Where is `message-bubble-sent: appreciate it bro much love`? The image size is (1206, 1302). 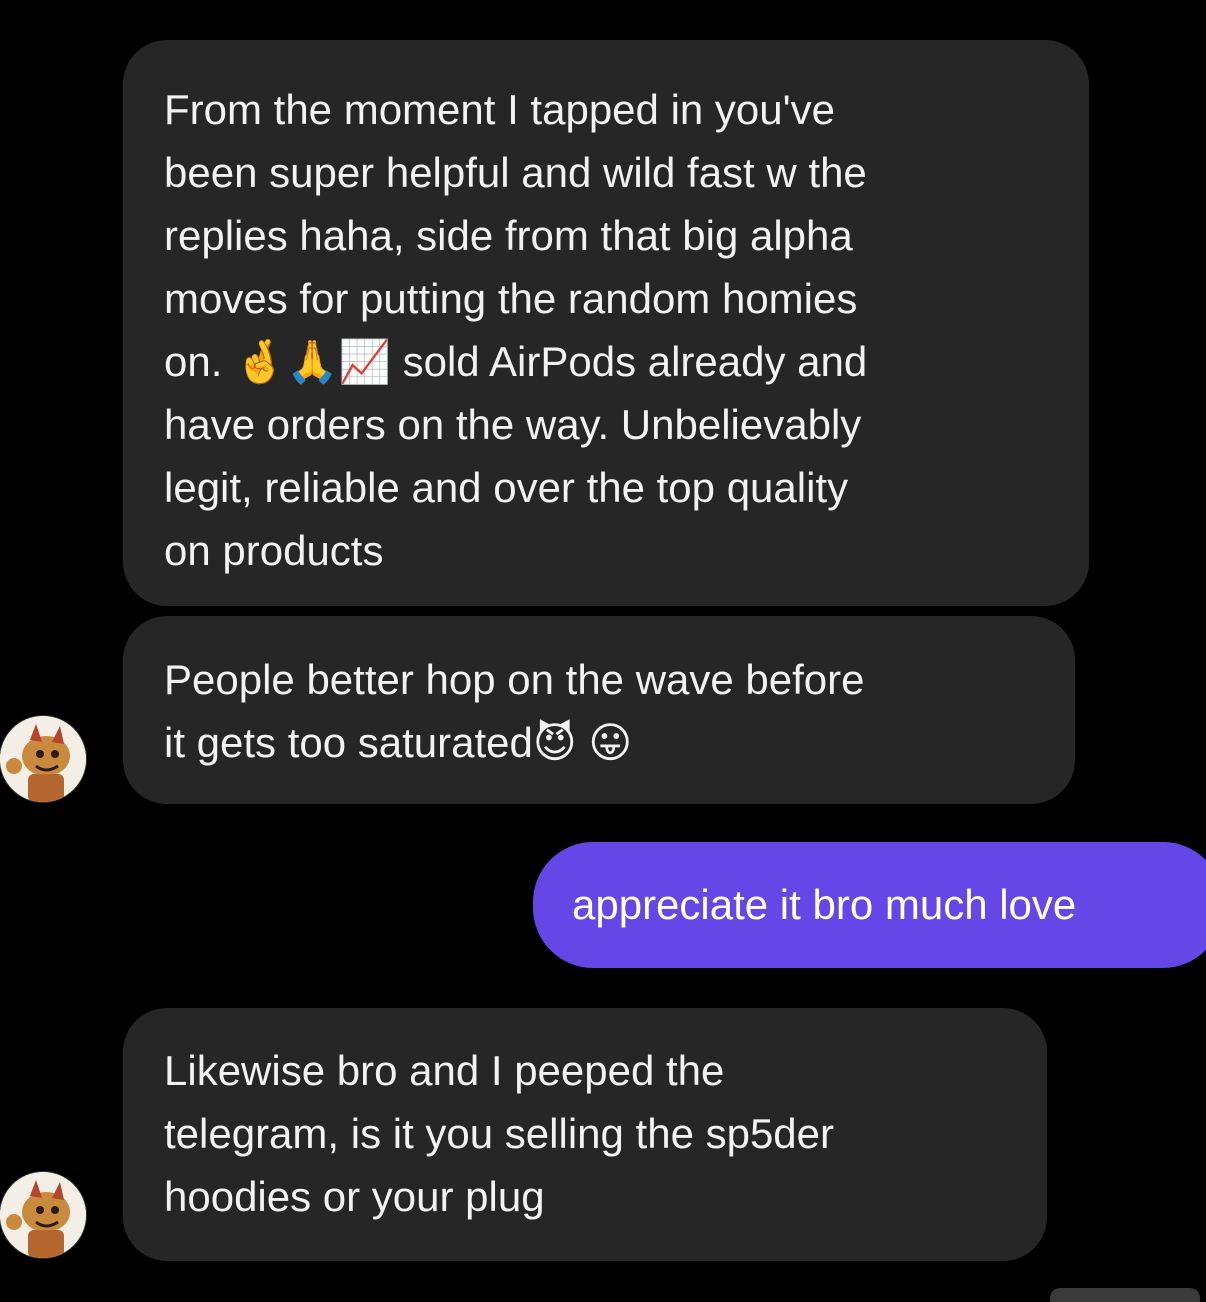 message-bubble-sent: appreciate it bro much love is located at coordinates (869, 905).